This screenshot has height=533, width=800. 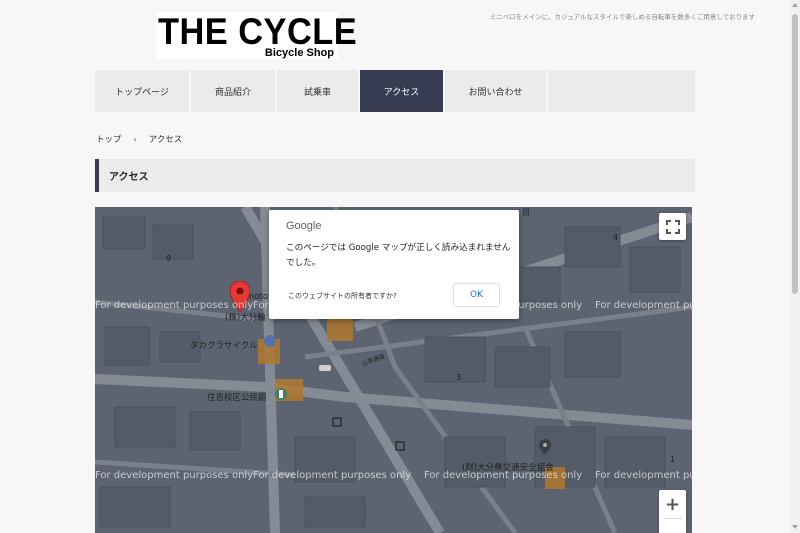 I want to click on fullscreen-icon, so click(x=672, y=226).